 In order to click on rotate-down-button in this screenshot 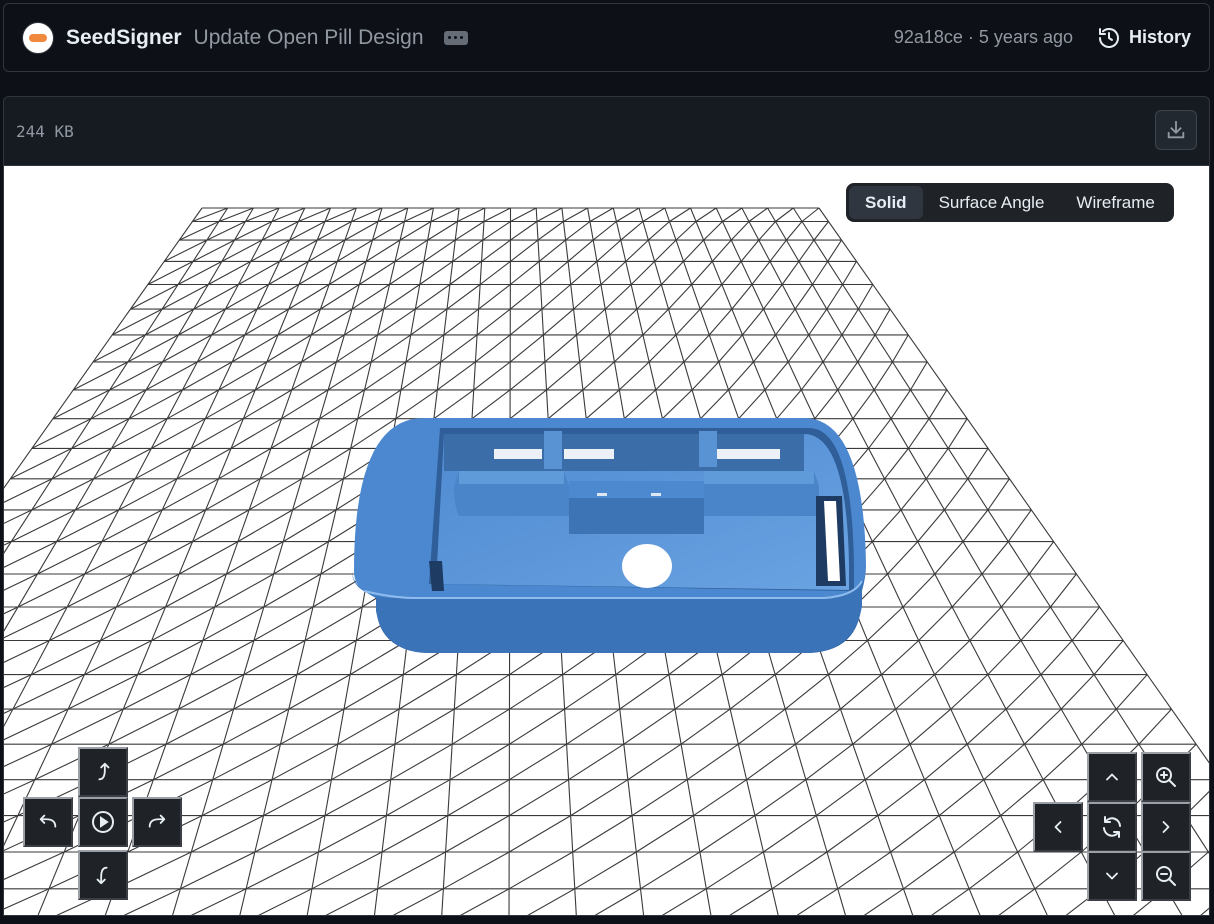, I will do `click(103, 875)`.